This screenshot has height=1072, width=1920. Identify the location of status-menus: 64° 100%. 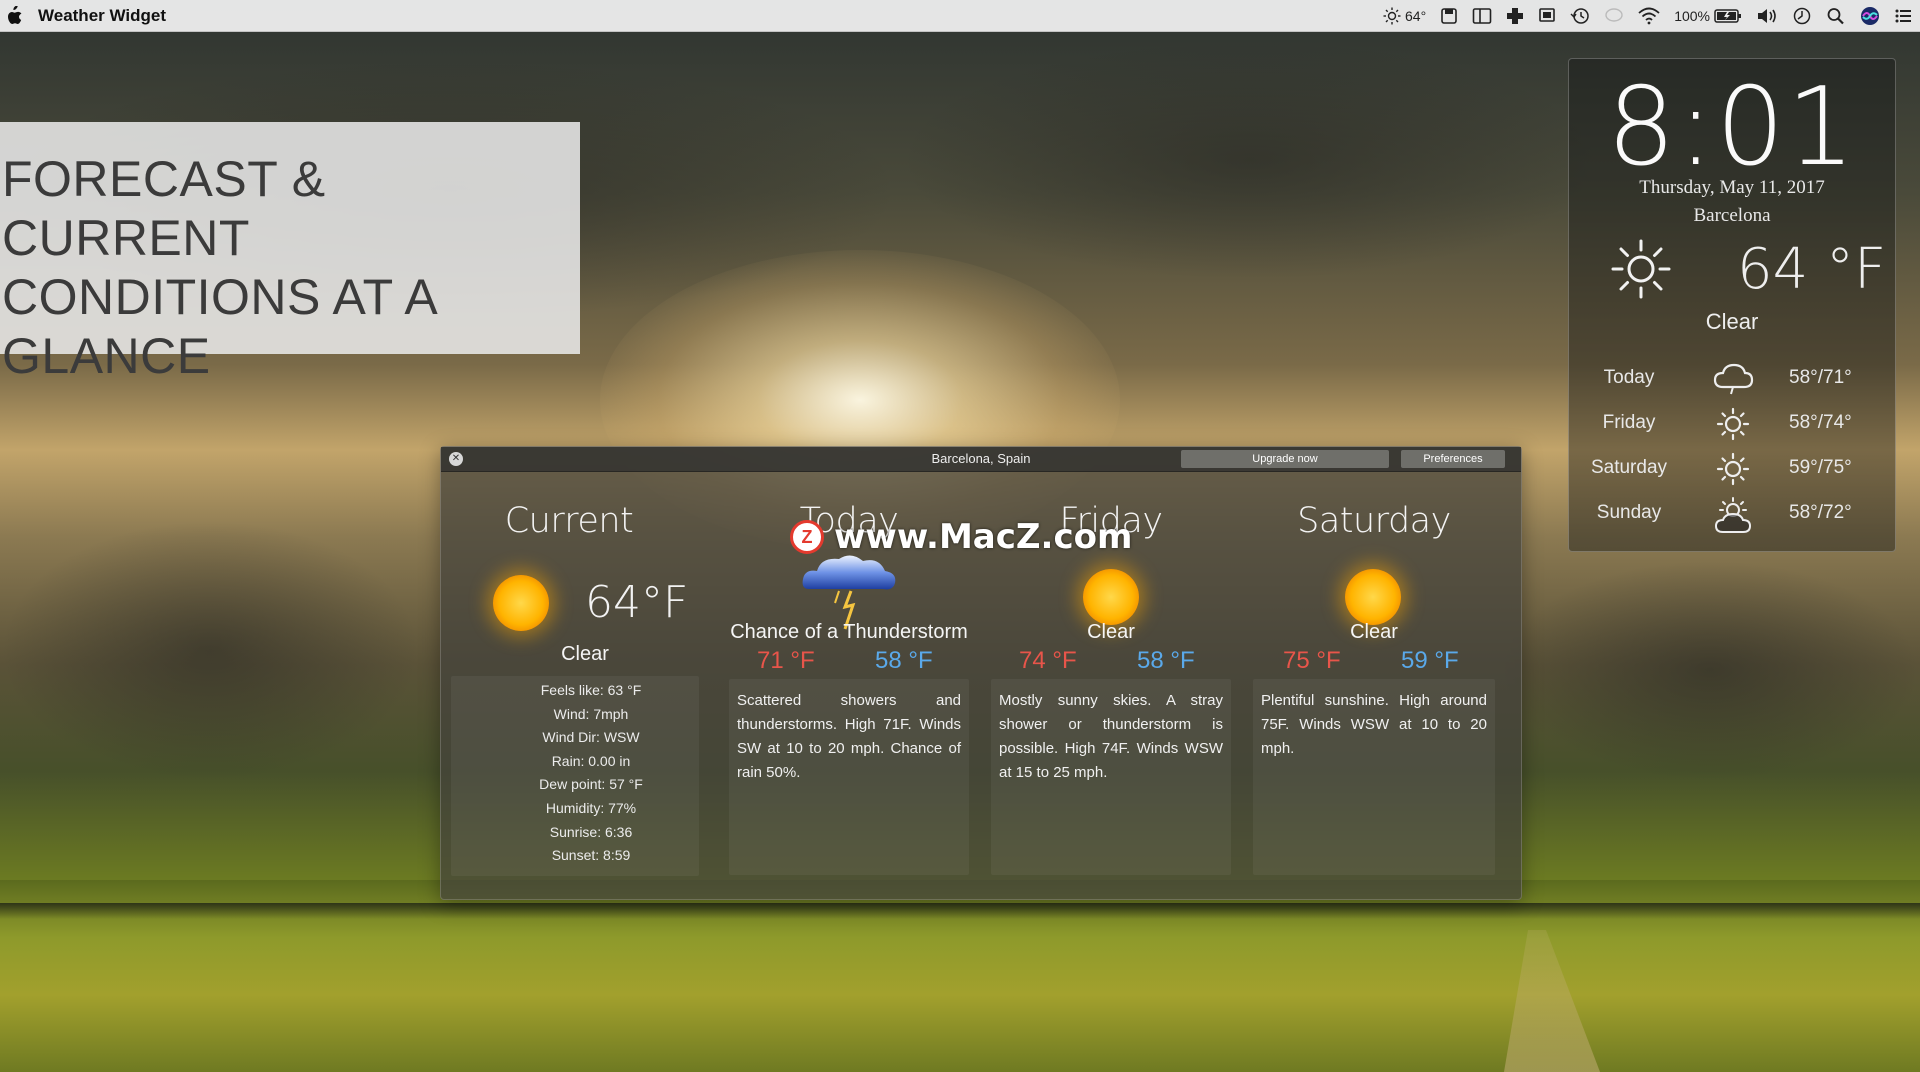
(1651, 16).